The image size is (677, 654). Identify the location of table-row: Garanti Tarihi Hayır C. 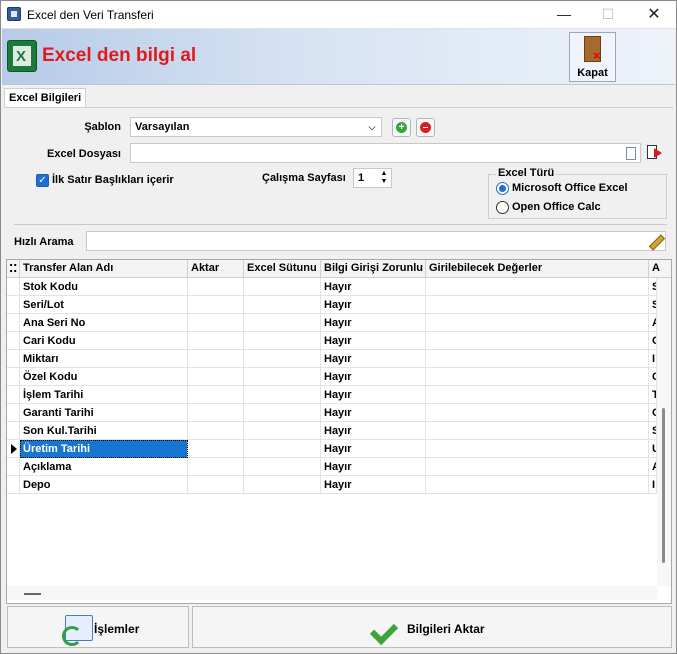
(332, 413).